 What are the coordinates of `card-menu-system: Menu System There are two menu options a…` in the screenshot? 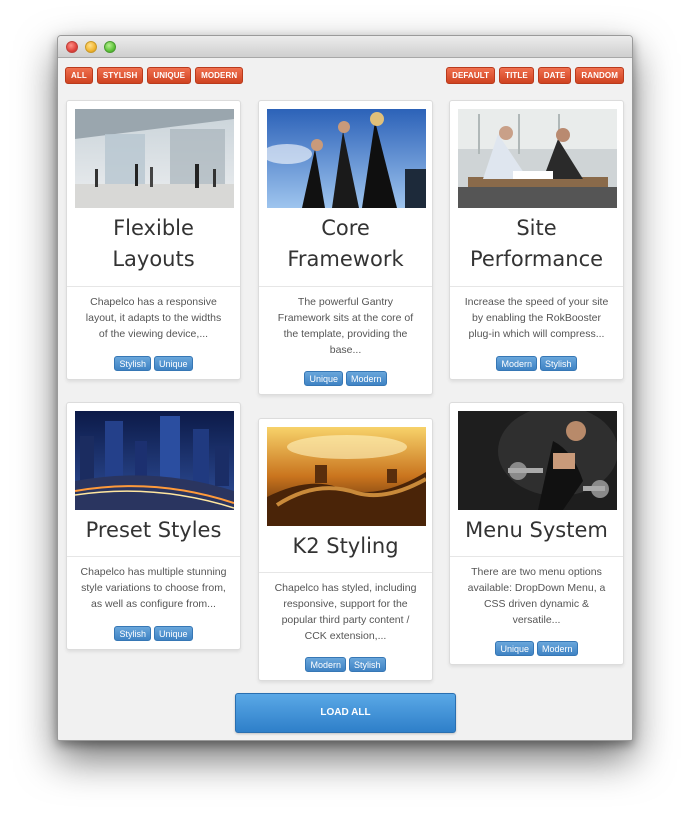 It's located at (536, 533).